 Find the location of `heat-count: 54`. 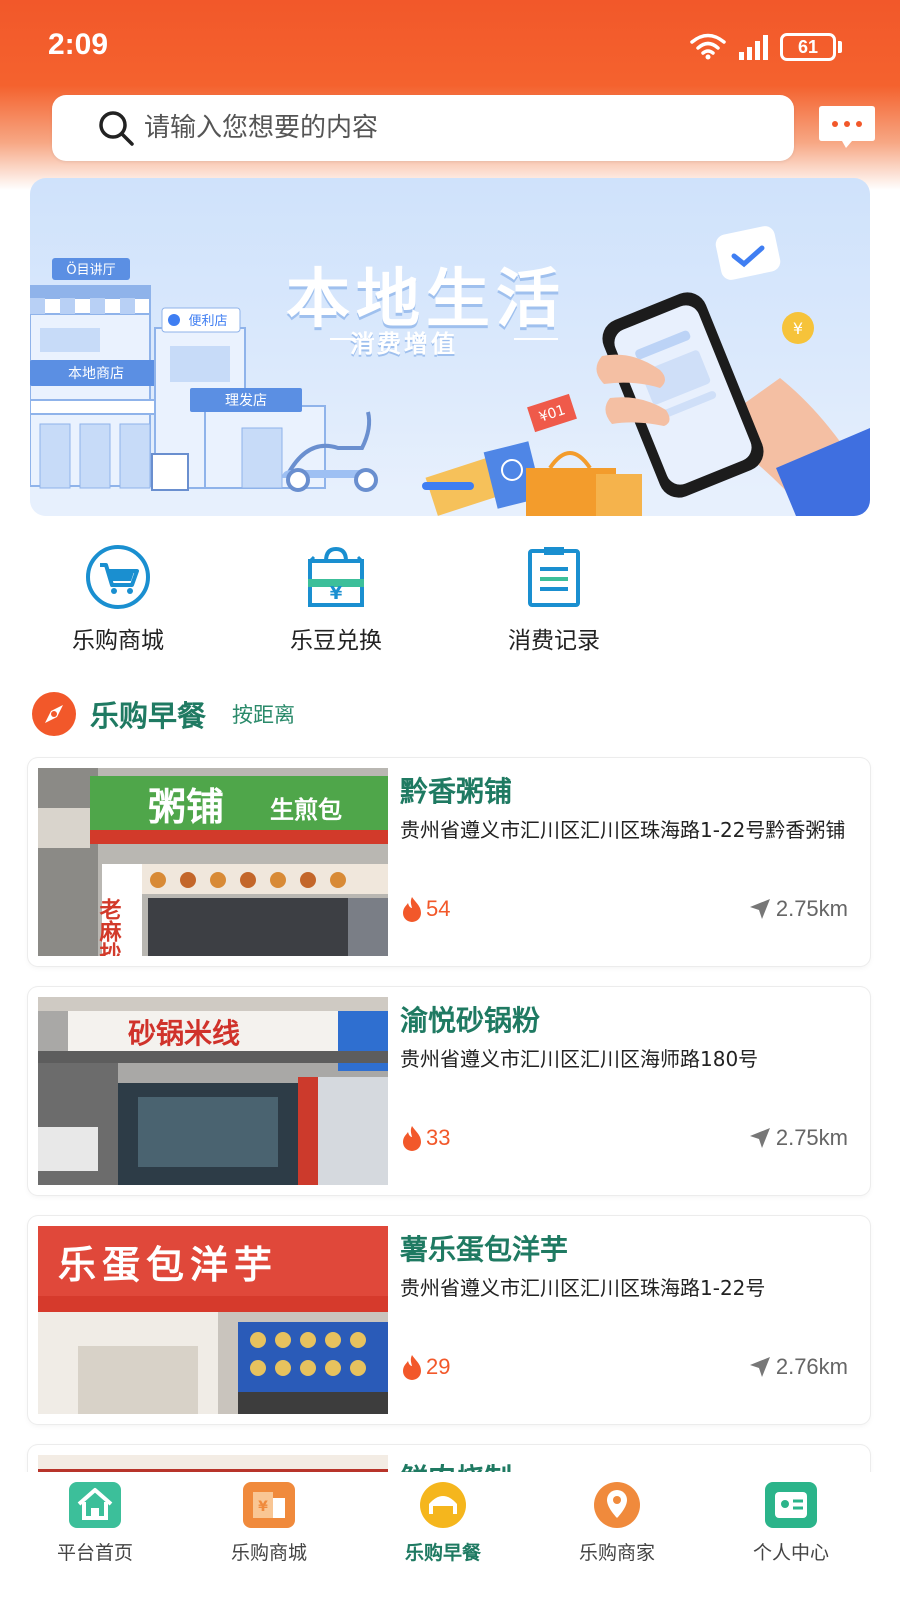

heat-count: 54 is located at coordinates (438, 908).